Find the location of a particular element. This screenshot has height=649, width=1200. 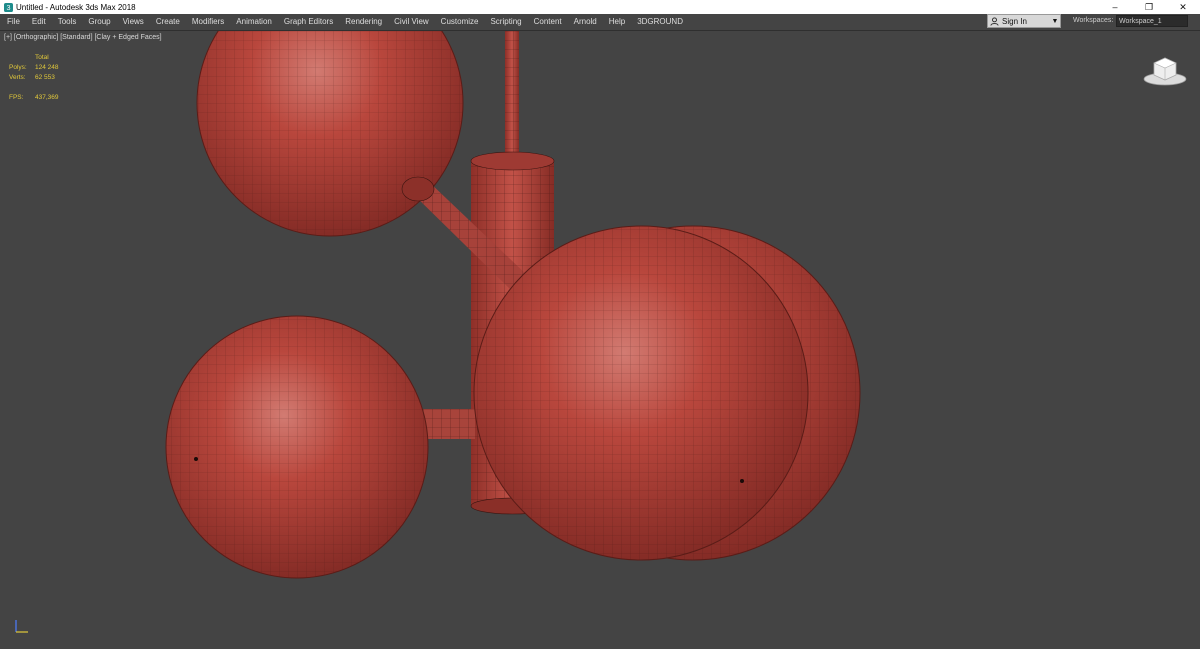

menu-rendering: Rendering is located at coordinates (363, 22).